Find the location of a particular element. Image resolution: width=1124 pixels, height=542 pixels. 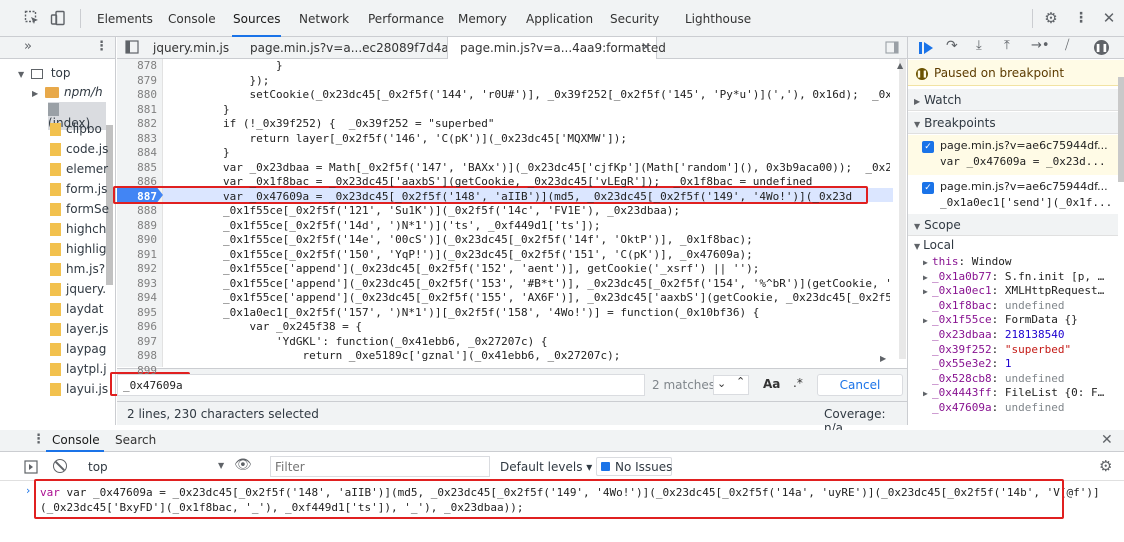

step-out-icon: ⤒ is located at coordinates (1007, 45).